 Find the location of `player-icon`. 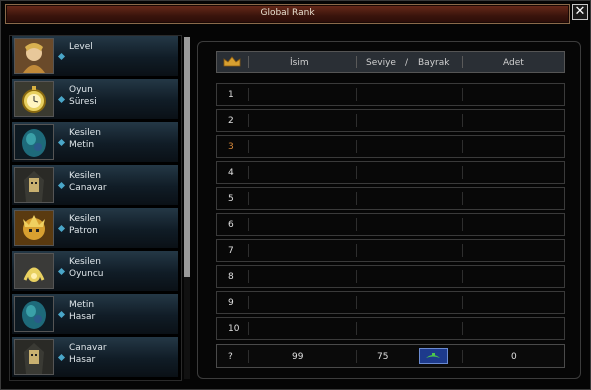

player-icon is located at coordinates (34, 271).